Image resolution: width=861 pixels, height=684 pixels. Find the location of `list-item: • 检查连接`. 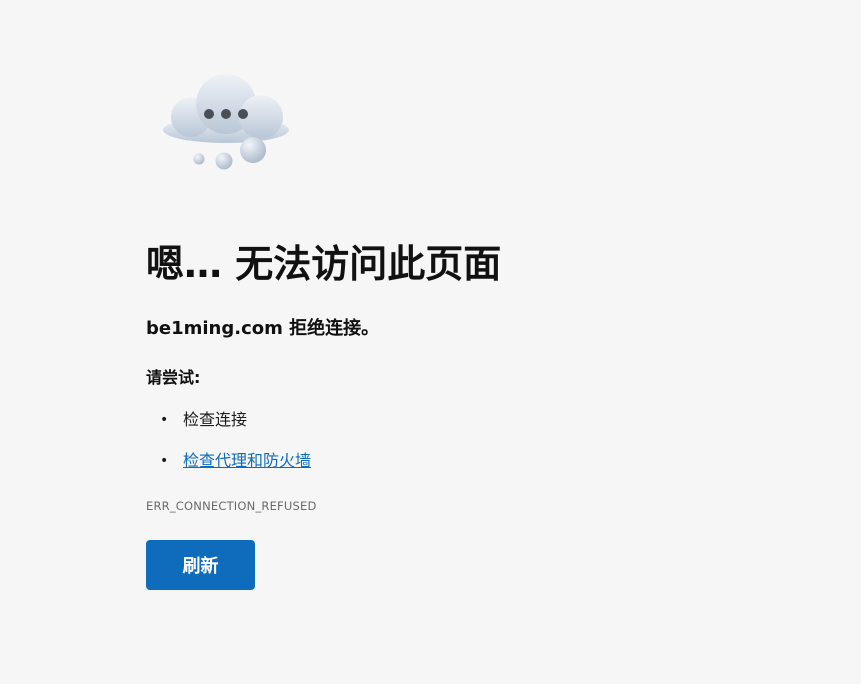

list-item: • 检查连接 is located at coordinates (228, 424).